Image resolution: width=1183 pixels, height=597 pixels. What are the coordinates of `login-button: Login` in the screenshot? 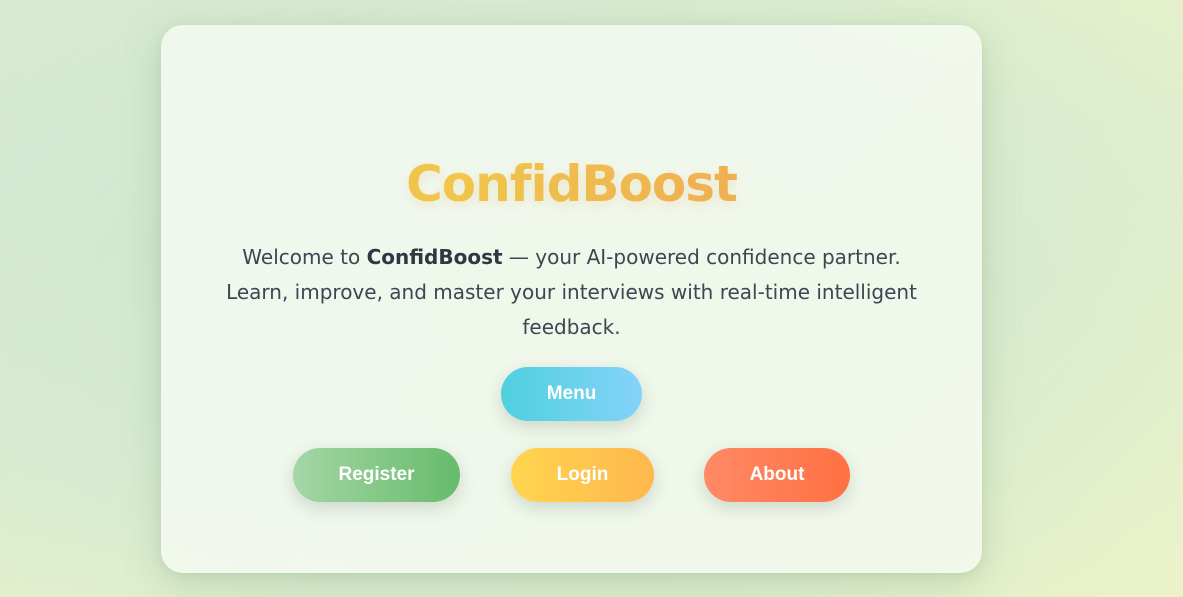 It's located at (582, 475).